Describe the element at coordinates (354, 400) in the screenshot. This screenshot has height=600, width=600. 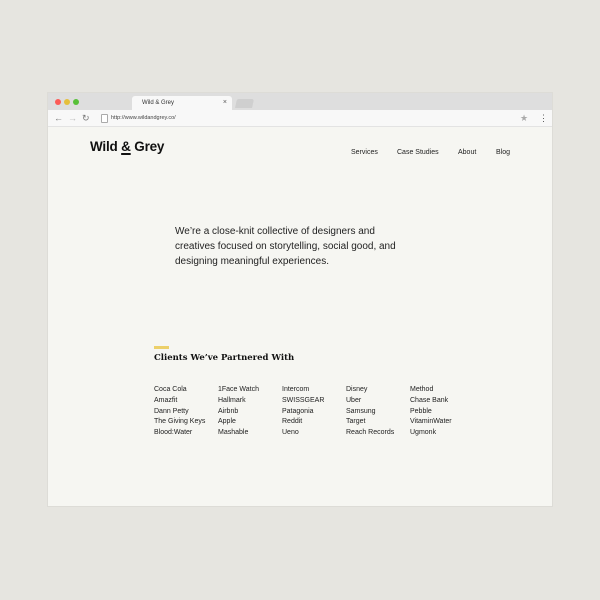
I see `client-name: Uber` at that location.